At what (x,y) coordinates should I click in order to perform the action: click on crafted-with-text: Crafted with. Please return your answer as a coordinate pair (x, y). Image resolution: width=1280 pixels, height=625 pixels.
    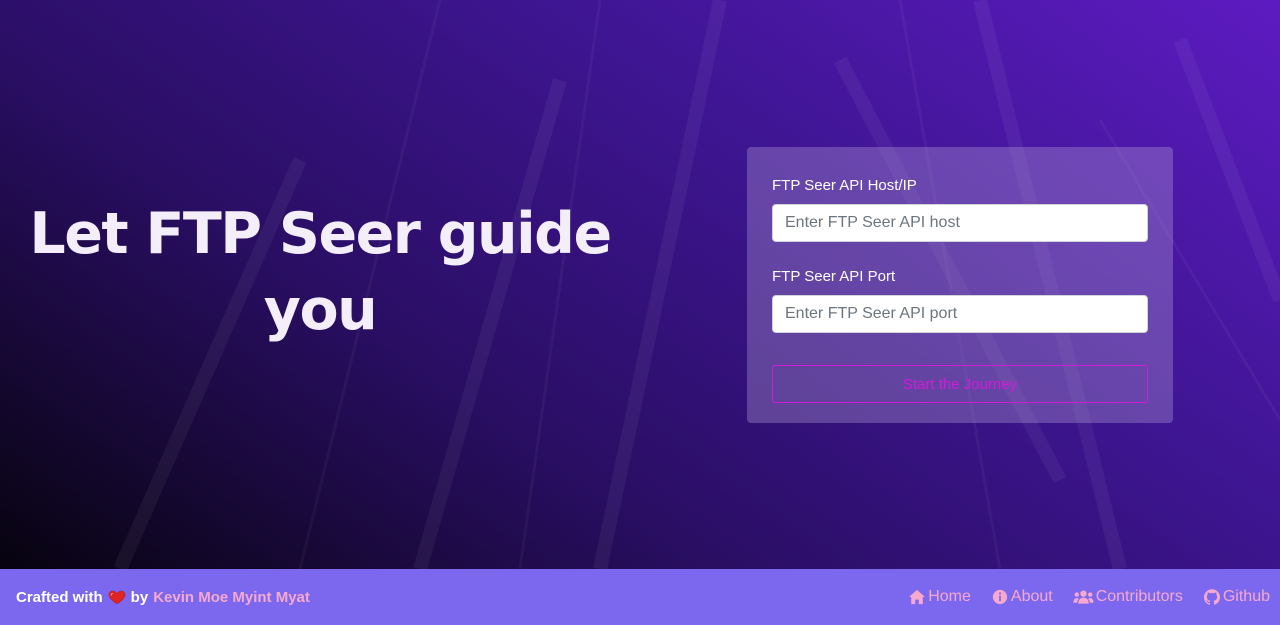
    Looking at the image, I should click on (59, 597).